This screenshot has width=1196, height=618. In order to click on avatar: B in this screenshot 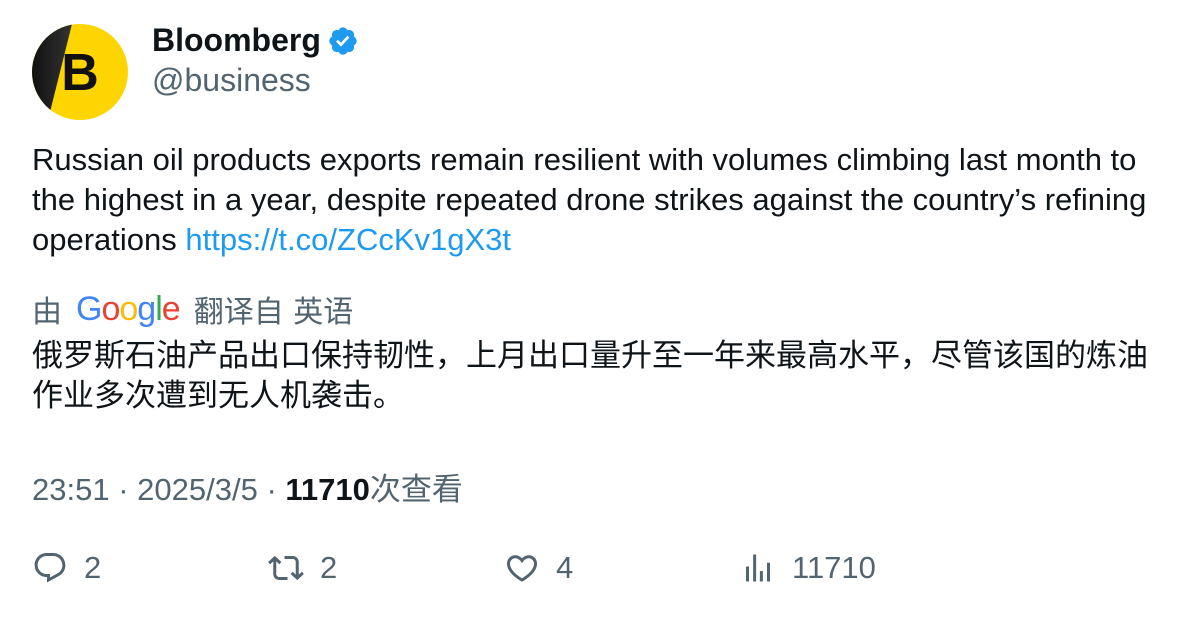, I will do `click(80, 72)`.